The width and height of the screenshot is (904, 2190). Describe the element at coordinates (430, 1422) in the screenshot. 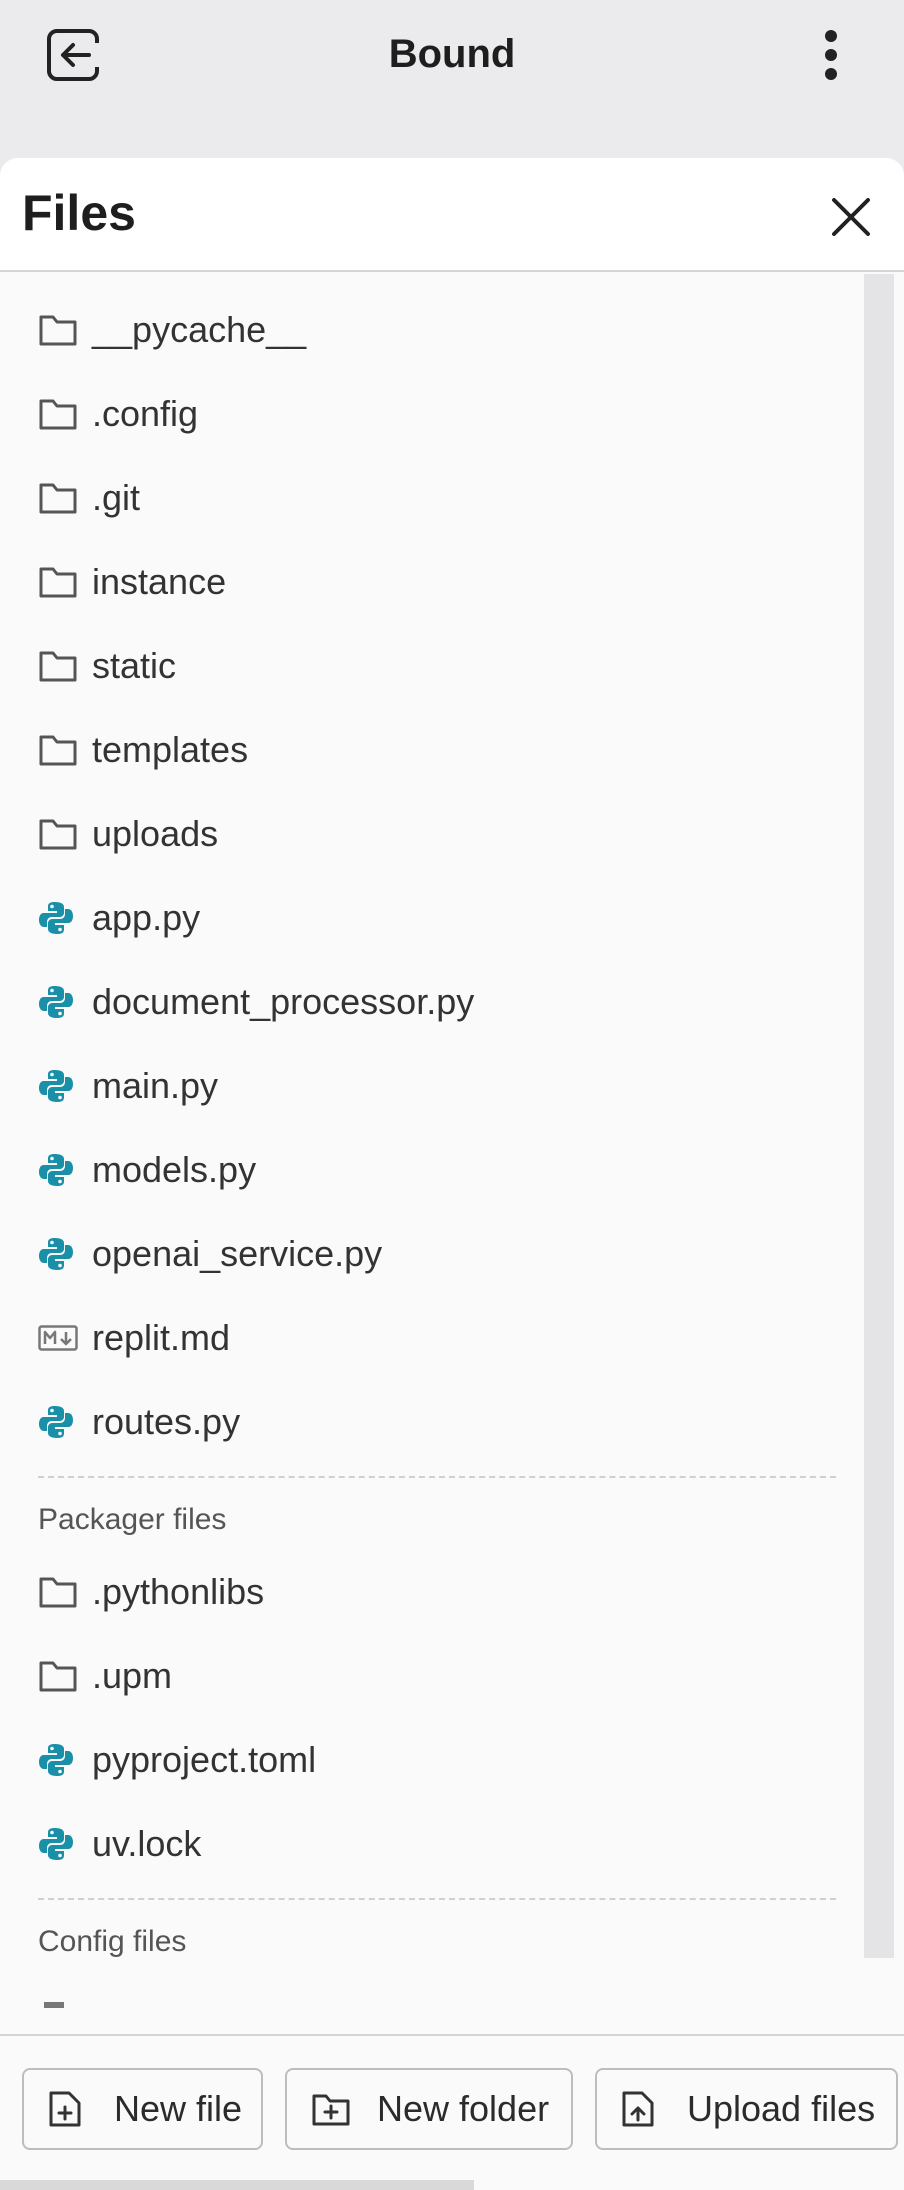

I see `file-item: routes.py` at that location.